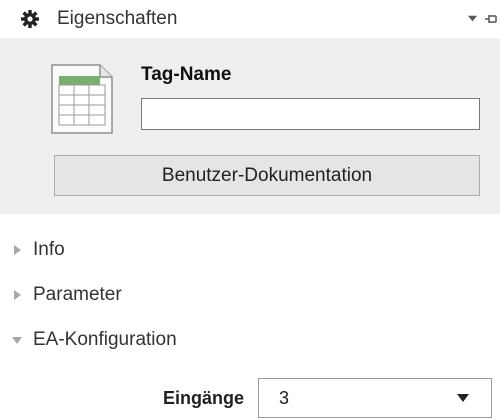  What do you see at coordinates (284, 398) in the screenshot?
I see `inputs-select-value: 3` at bounding box center [284, 398].